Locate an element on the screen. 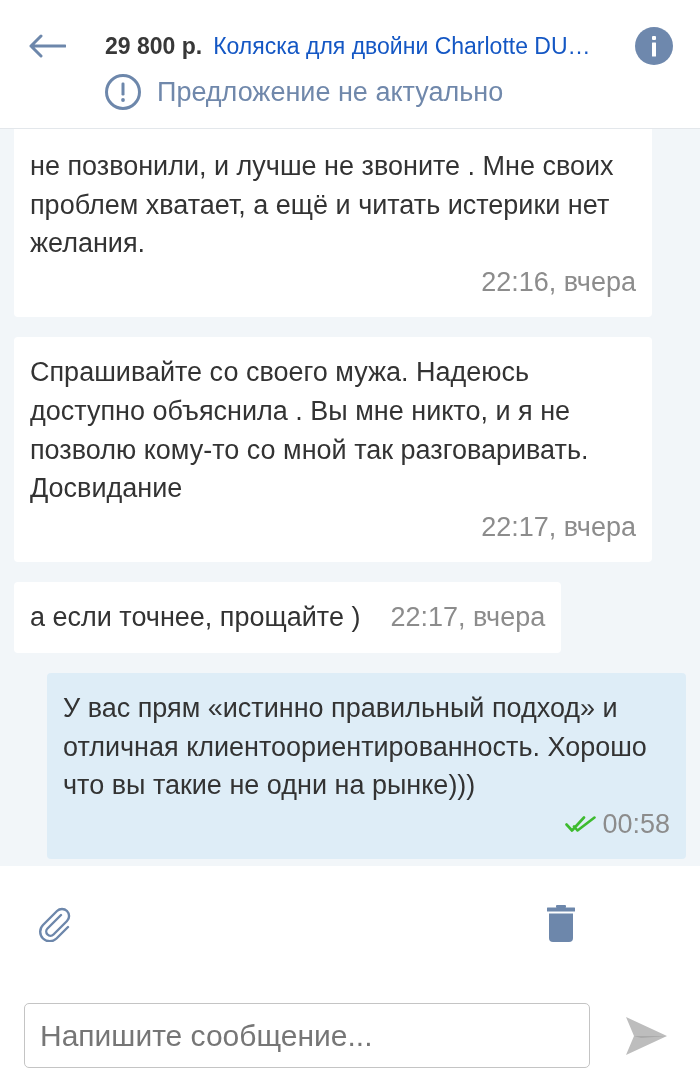  attach-button is located at coordinates (55, 923).